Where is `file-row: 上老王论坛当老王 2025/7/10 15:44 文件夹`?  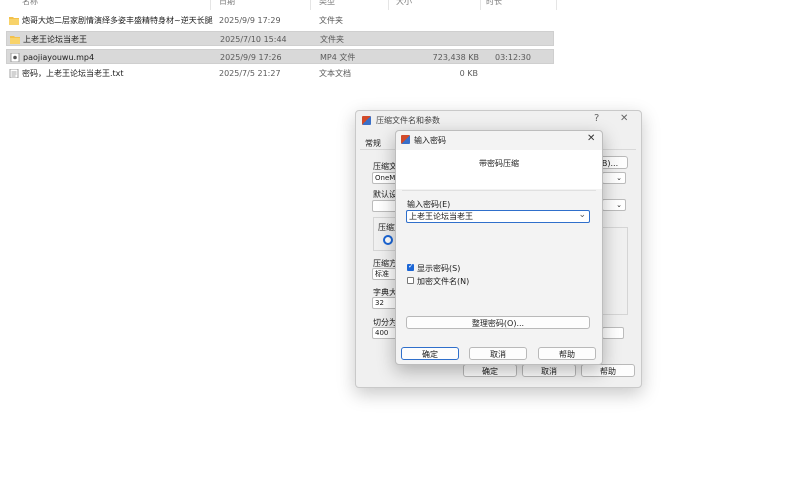 file-row: 上老王论坛当老王 2025/7/10 15:44 文件夹 is located at coordinates (280, 38).